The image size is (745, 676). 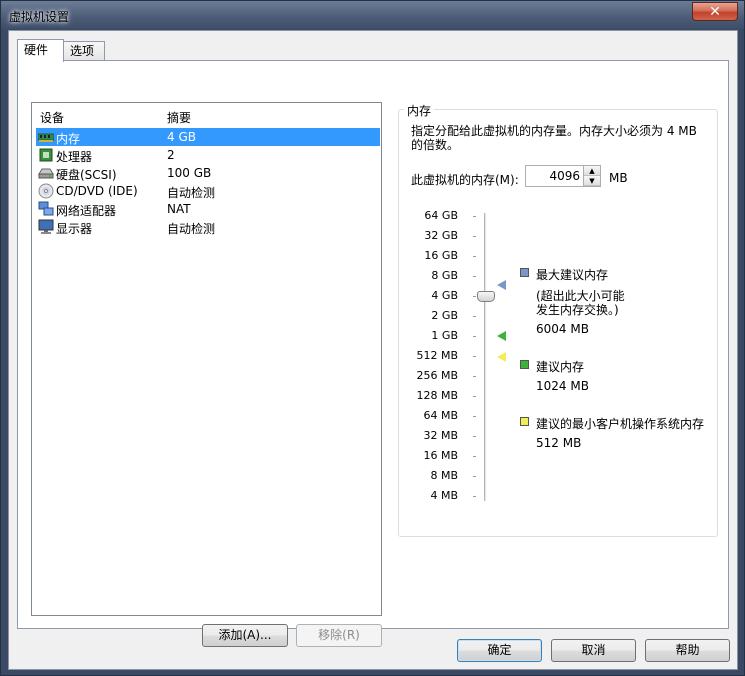 I want to click on memory-slider-thumb, so click(x=486, y=296).